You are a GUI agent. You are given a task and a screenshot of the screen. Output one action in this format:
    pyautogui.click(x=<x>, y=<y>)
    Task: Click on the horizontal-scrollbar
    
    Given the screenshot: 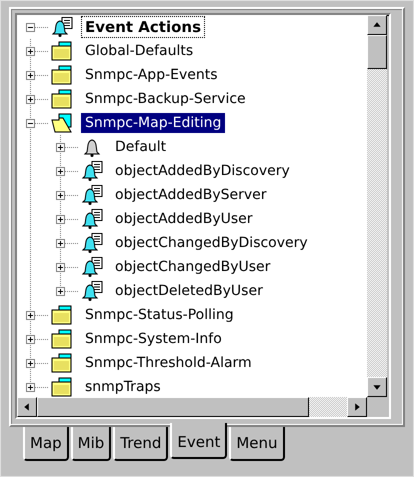 What is the action you would take?
    pyautogui.click(x=192, y=407)
    